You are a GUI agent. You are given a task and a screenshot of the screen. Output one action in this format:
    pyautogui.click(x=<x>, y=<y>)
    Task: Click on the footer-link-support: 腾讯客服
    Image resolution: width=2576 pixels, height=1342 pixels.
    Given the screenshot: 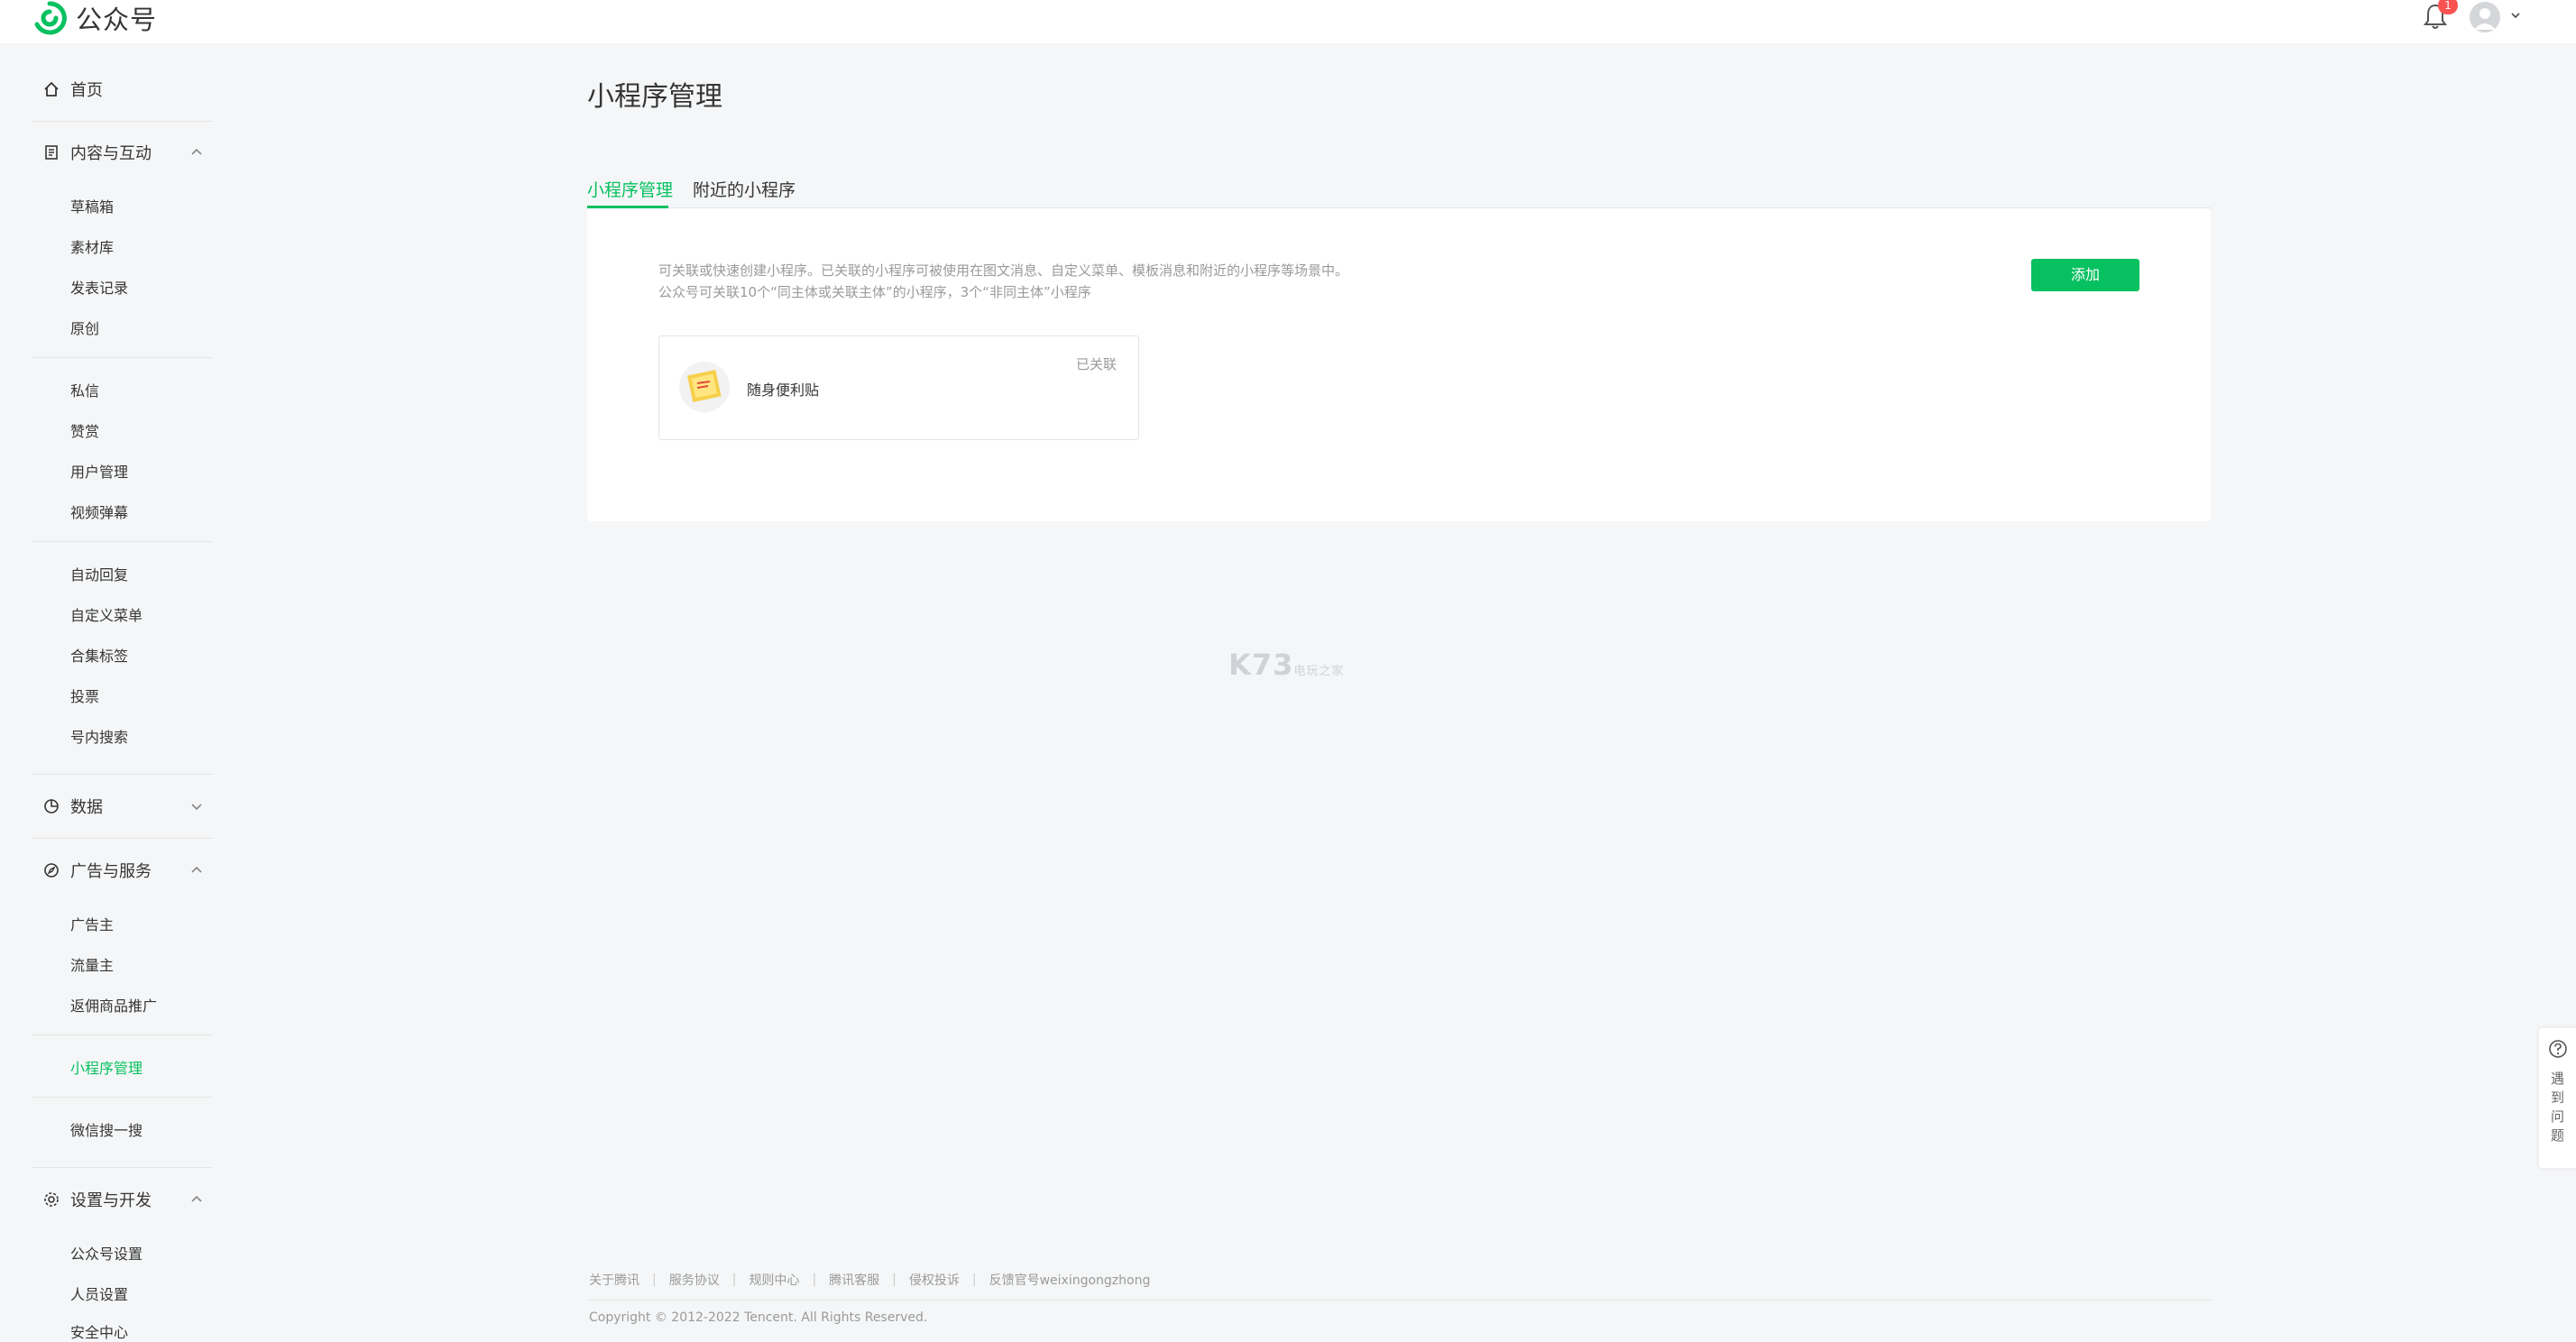 What is the action you would take?
    pyautogui.click(x=854, y=1280)
    